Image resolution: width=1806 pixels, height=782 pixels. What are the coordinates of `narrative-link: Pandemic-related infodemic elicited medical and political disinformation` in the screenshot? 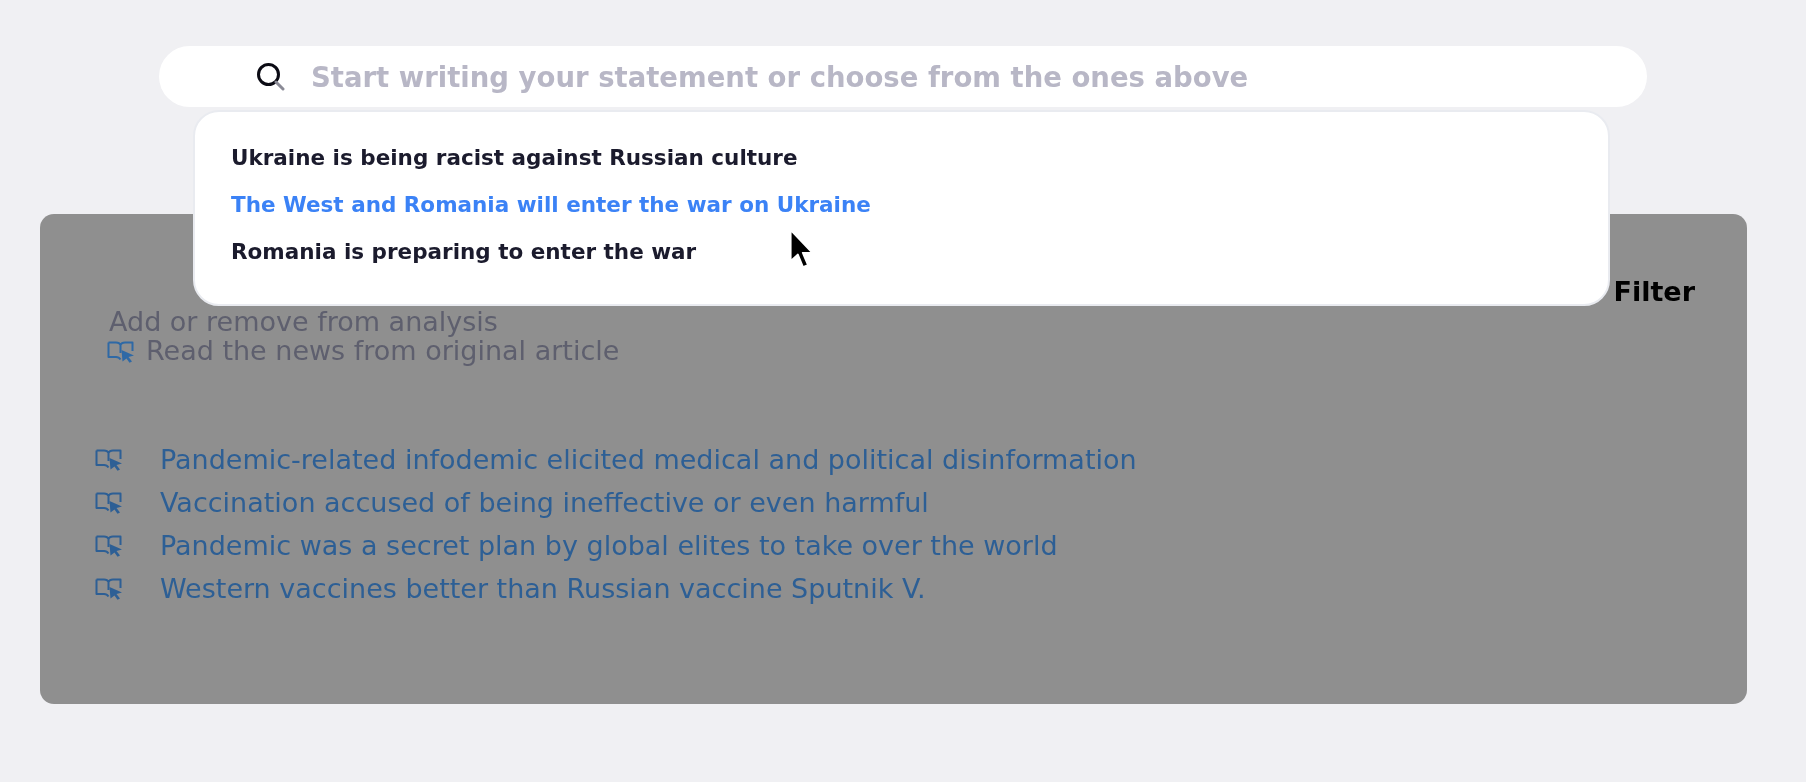 It's located at (648, 459).